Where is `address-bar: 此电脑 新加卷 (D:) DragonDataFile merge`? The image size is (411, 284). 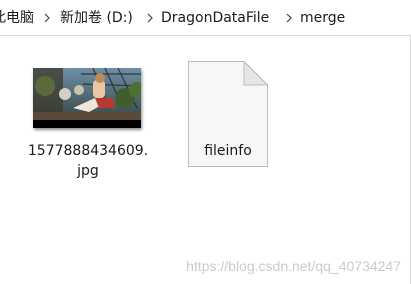
address-bar: 此电脑 新加卷 (D:) DragonDataFile merge is located at coordinates (205, 18).